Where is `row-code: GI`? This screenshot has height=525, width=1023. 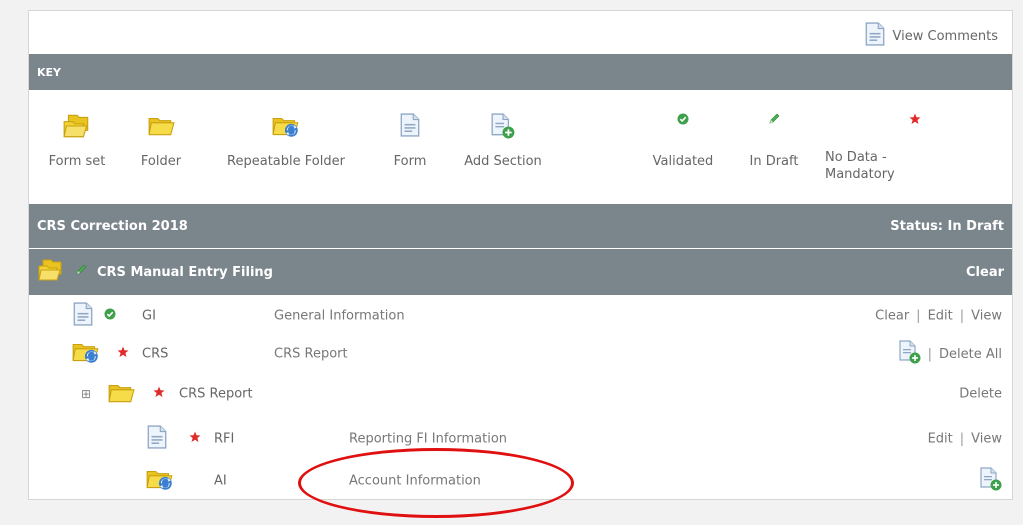 row-code: GI is located at coordinates (149, 316).